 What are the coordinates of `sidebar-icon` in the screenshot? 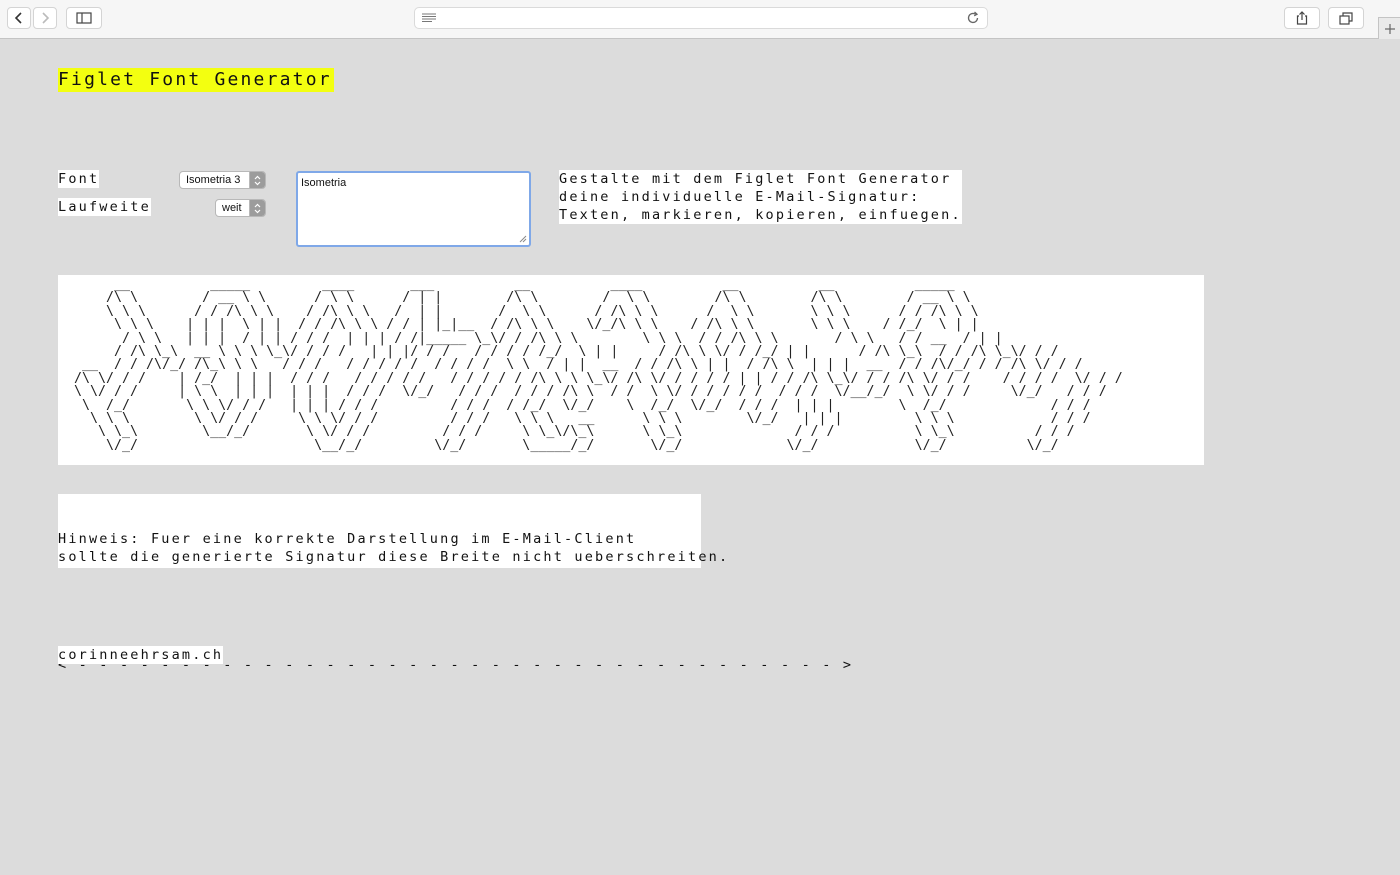 It's located at (84, 18).